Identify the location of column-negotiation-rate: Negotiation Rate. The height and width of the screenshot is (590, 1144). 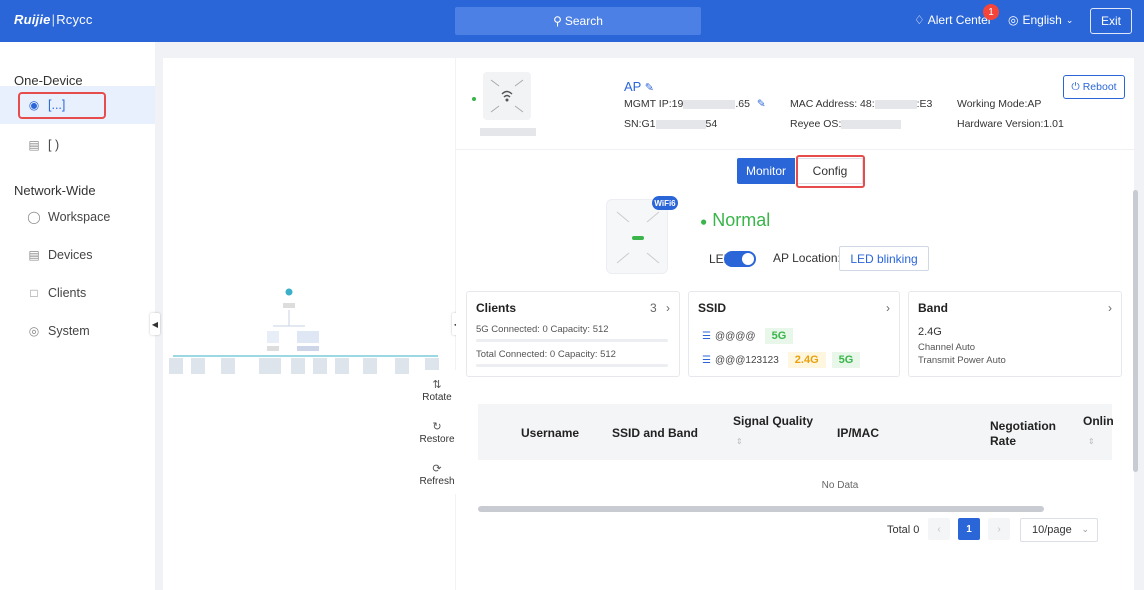
(1023, 434).